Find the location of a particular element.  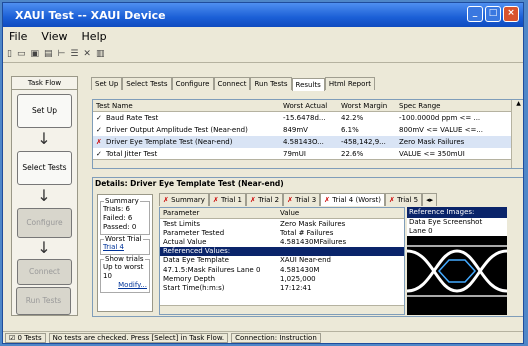

step-run-tests-button: Run Tests is located at coordinates (43, 301).